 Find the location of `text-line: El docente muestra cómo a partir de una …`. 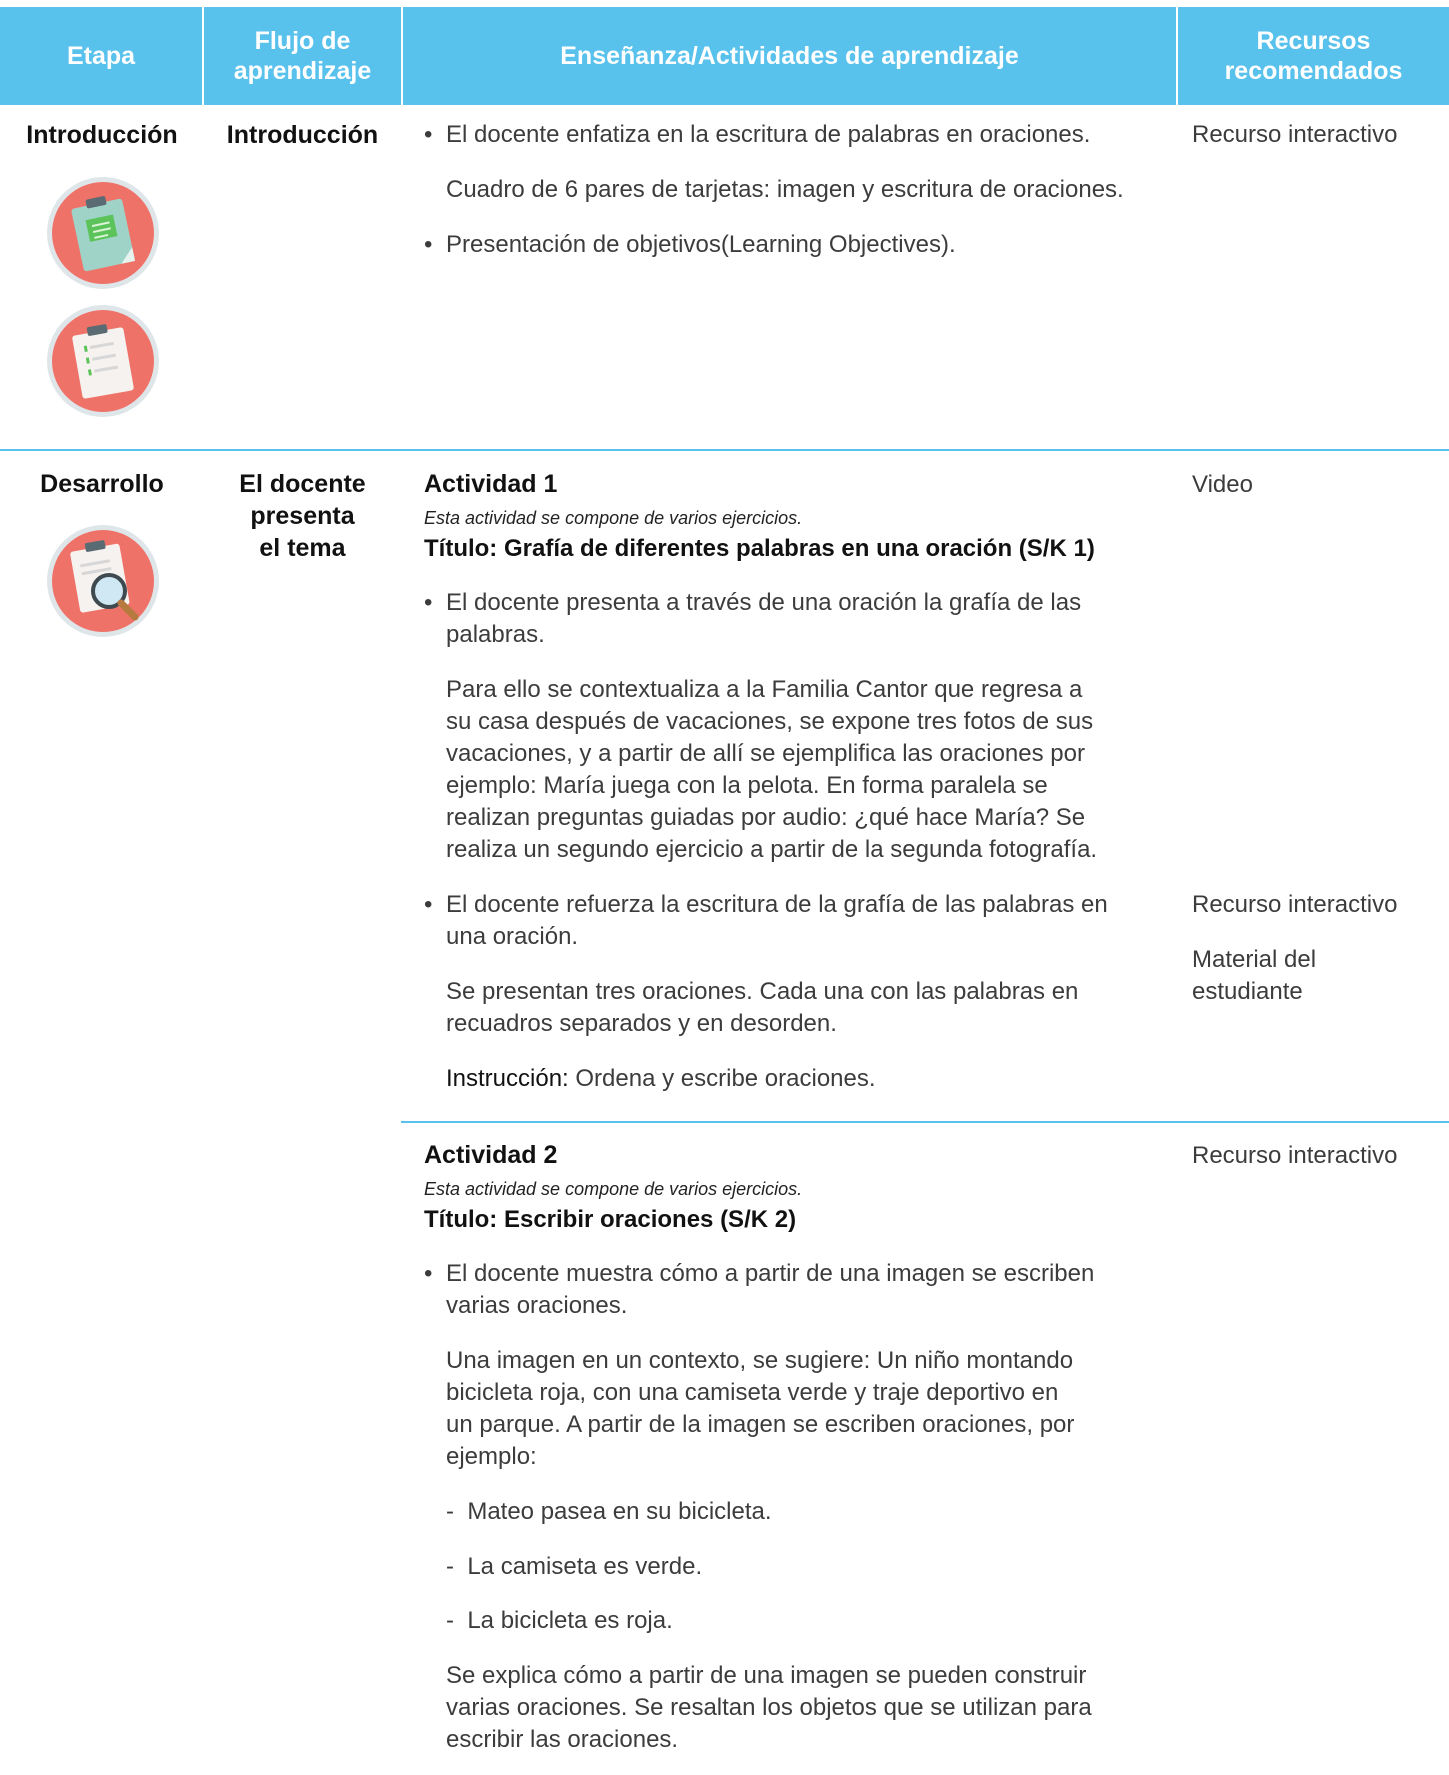

text-line: El docente muestra cómo a partir de una … is located at coordinates (770, 1273).